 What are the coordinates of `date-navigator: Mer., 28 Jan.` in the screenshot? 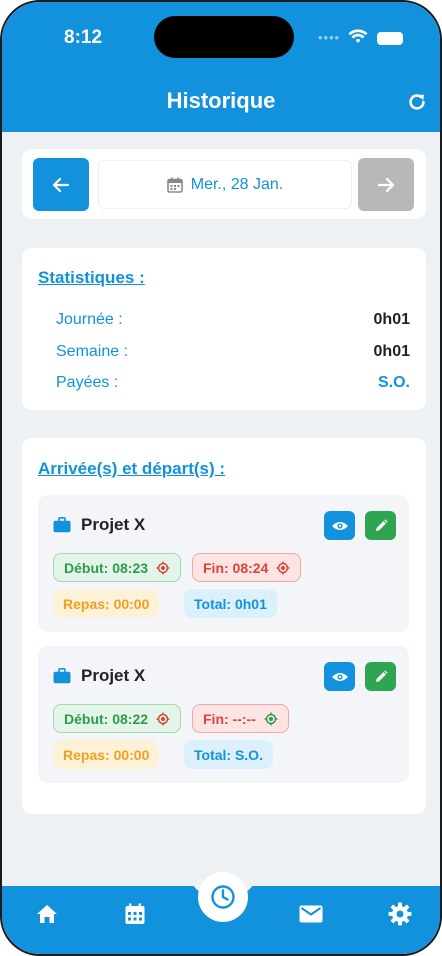 It's located at (224, 184).